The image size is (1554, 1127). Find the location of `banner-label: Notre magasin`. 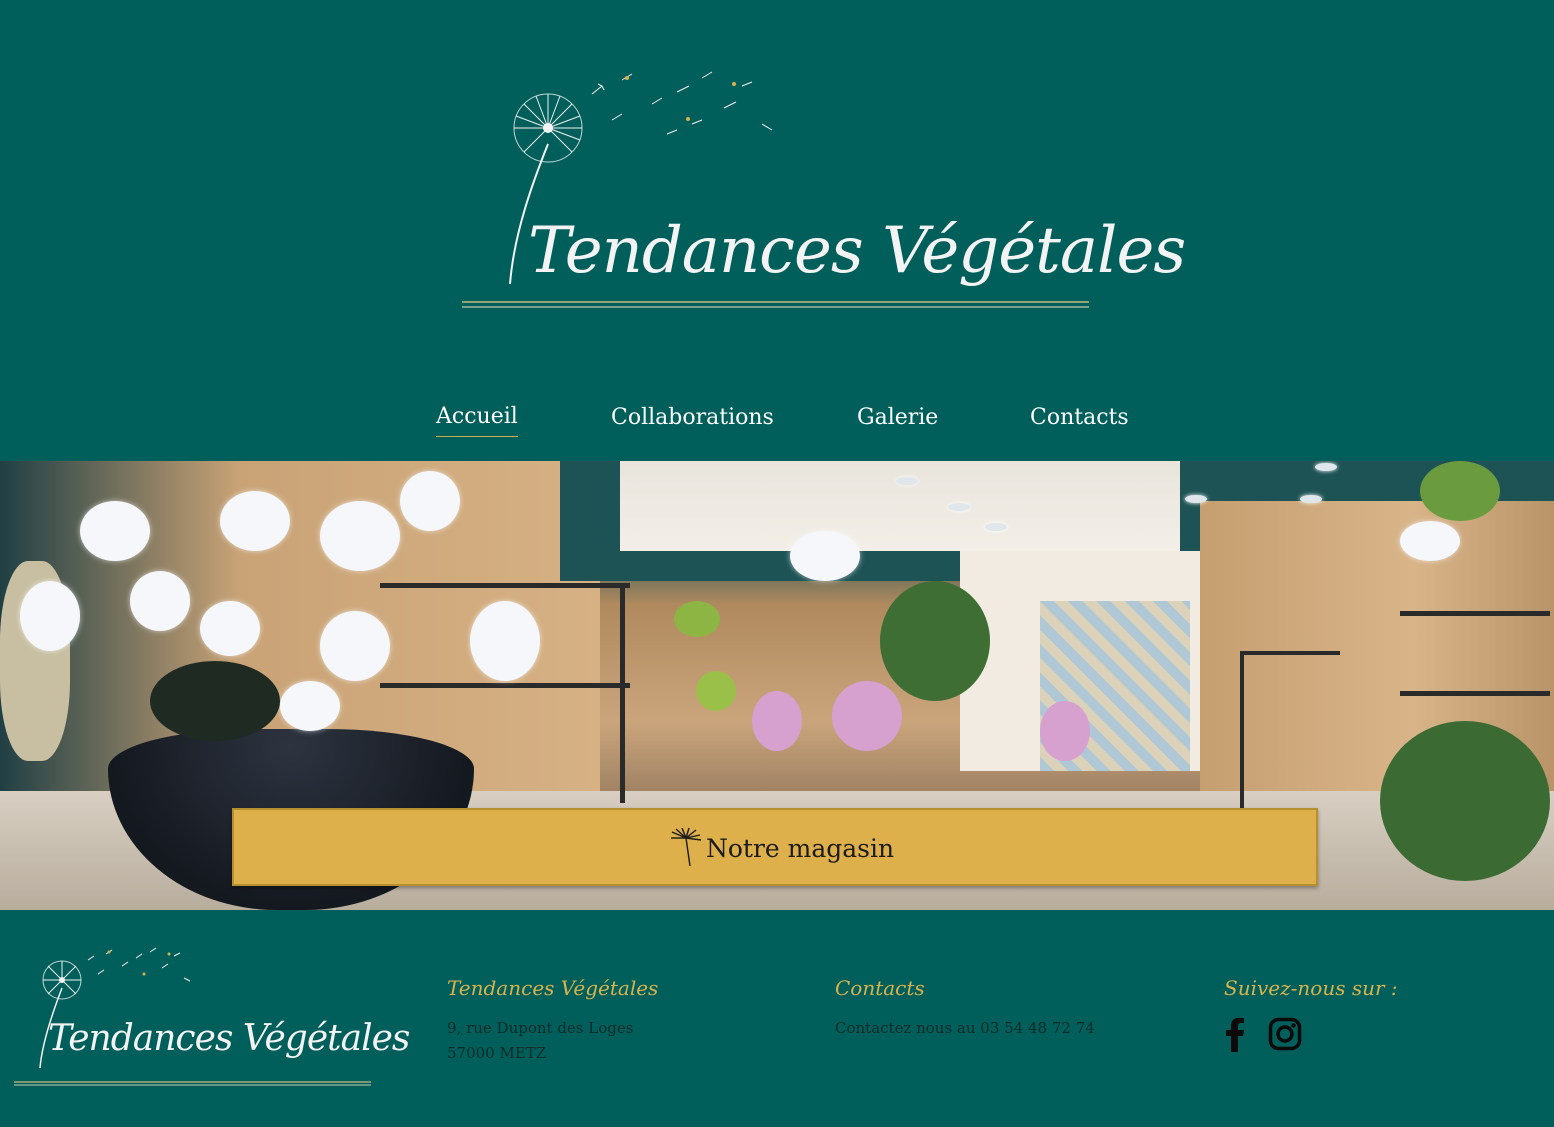

banner-label: Notre magasin is located at coordinates (800, 848).